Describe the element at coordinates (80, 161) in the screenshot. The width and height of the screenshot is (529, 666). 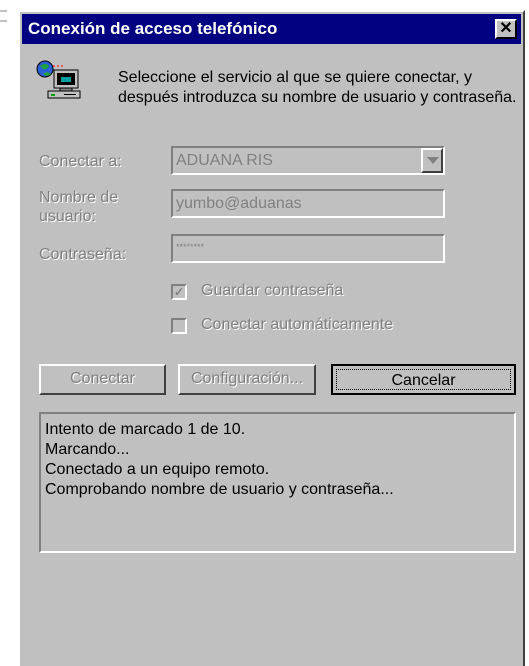
I see `connect-to-label: Conectar a:` at that location.